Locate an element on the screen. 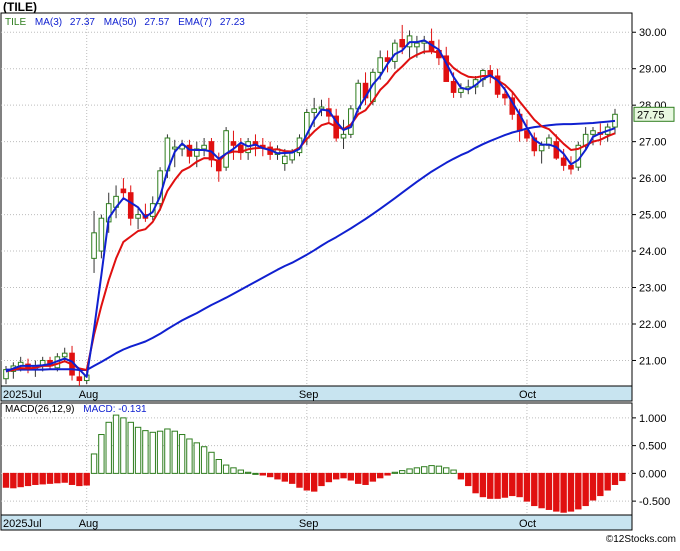  footer-credit: ©12Stocks.com is located at coordinates (641, 539).